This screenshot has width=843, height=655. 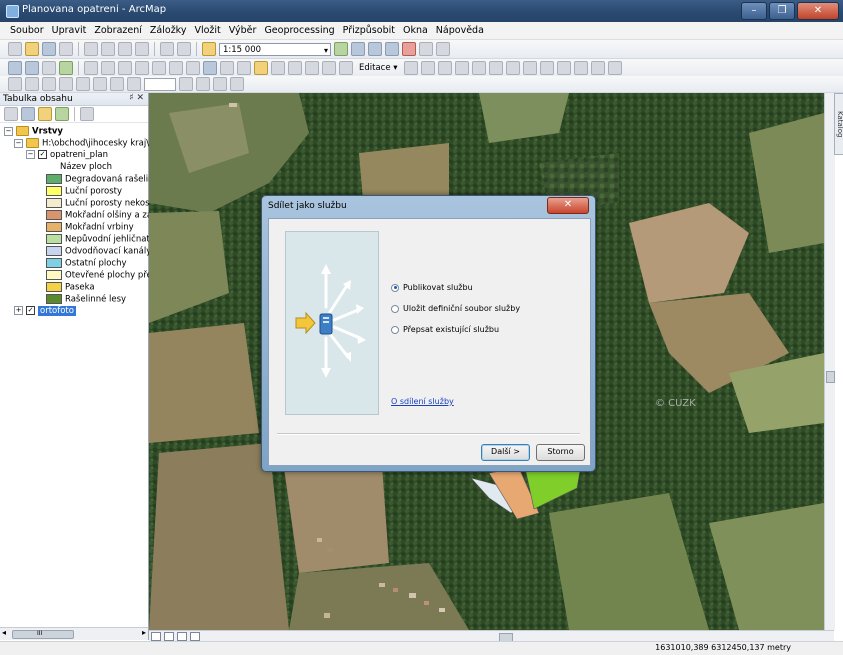 I want to click on find-route-icon, so click(x=295, y=68).